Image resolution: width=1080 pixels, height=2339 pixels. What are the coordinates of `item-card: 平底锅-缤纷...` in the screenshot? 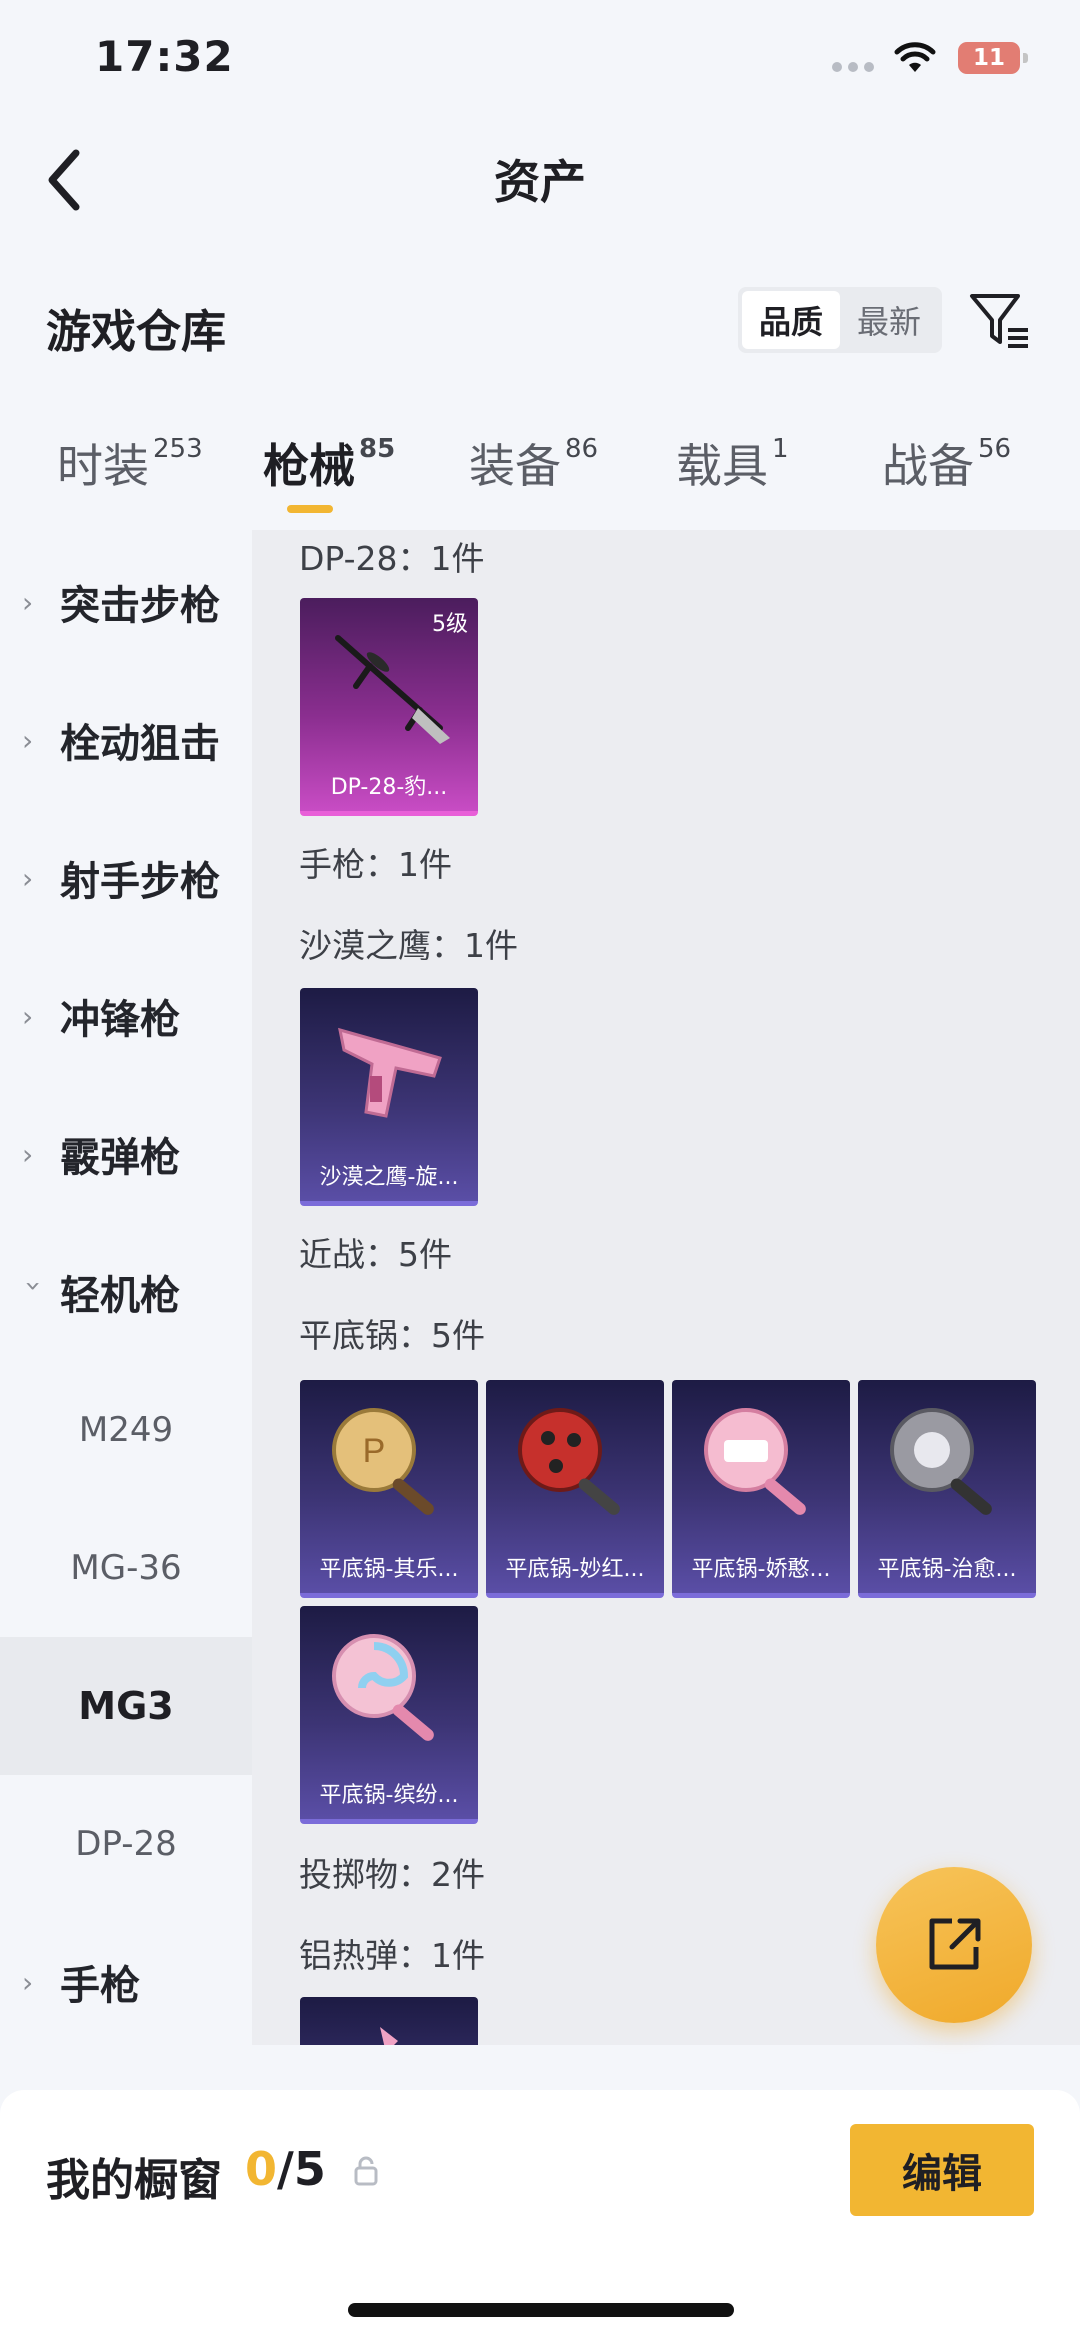 It's located at (389, 1715).